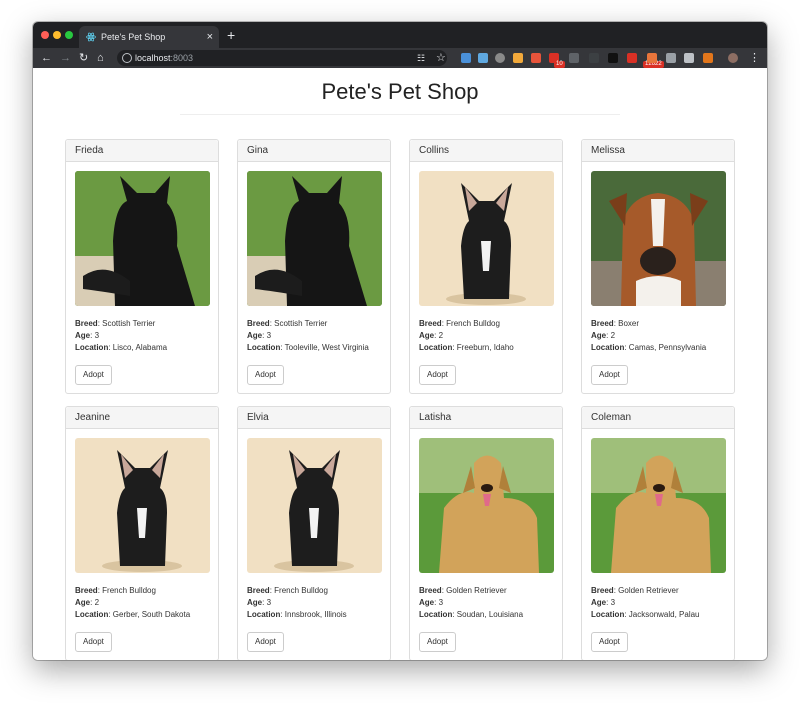 The width and height of the screenshot is (800, 703). What do you see at coordinates (441, 58) in the screenshot?
I see `star-icon: ☆` at bounding box center [441, 58].